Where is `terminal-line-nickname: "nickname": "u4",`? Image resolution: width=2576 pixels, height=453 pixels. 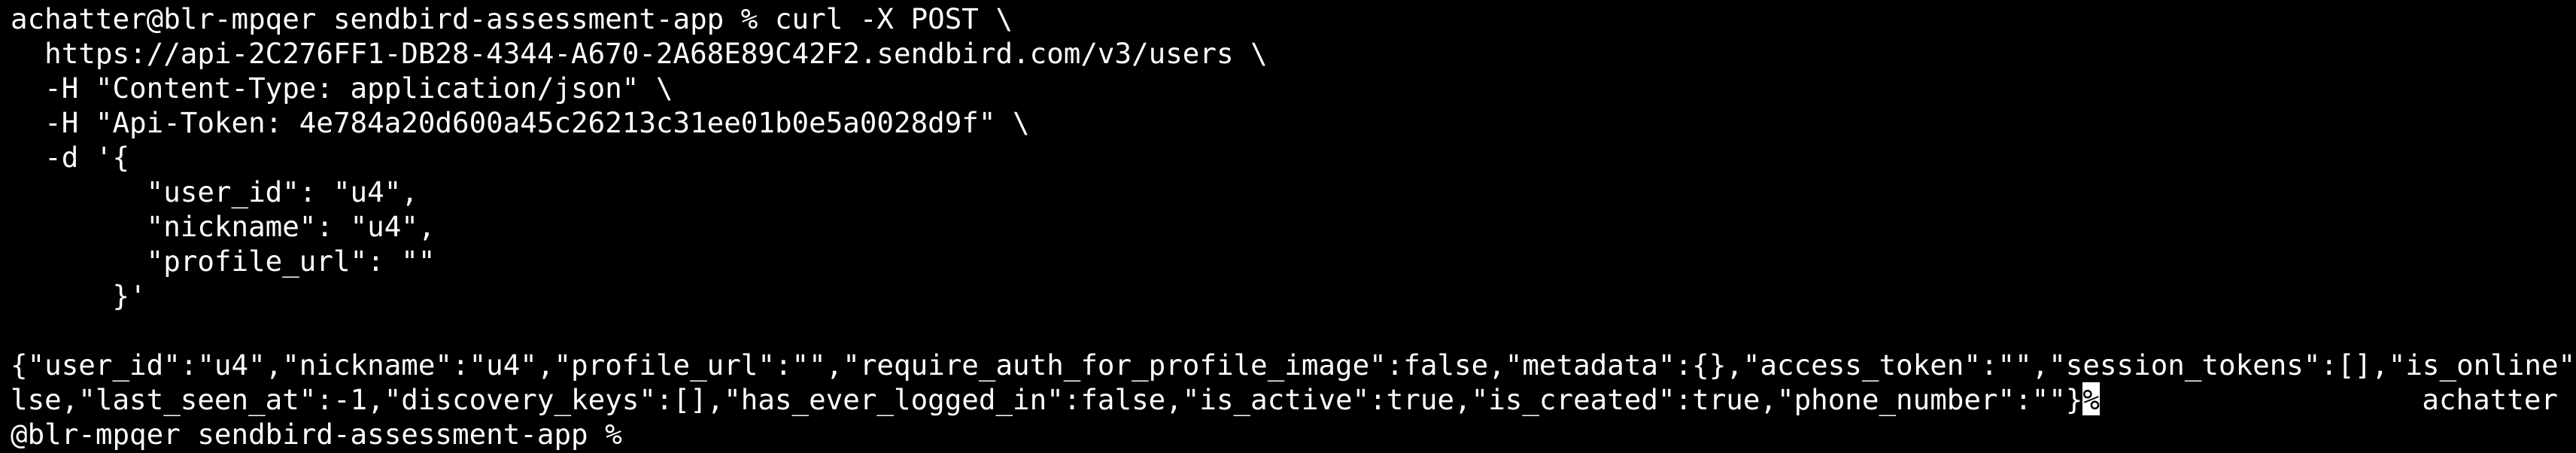
terminal-line-nickname: "nickname": "u4", is located at coordinates (224, 226).